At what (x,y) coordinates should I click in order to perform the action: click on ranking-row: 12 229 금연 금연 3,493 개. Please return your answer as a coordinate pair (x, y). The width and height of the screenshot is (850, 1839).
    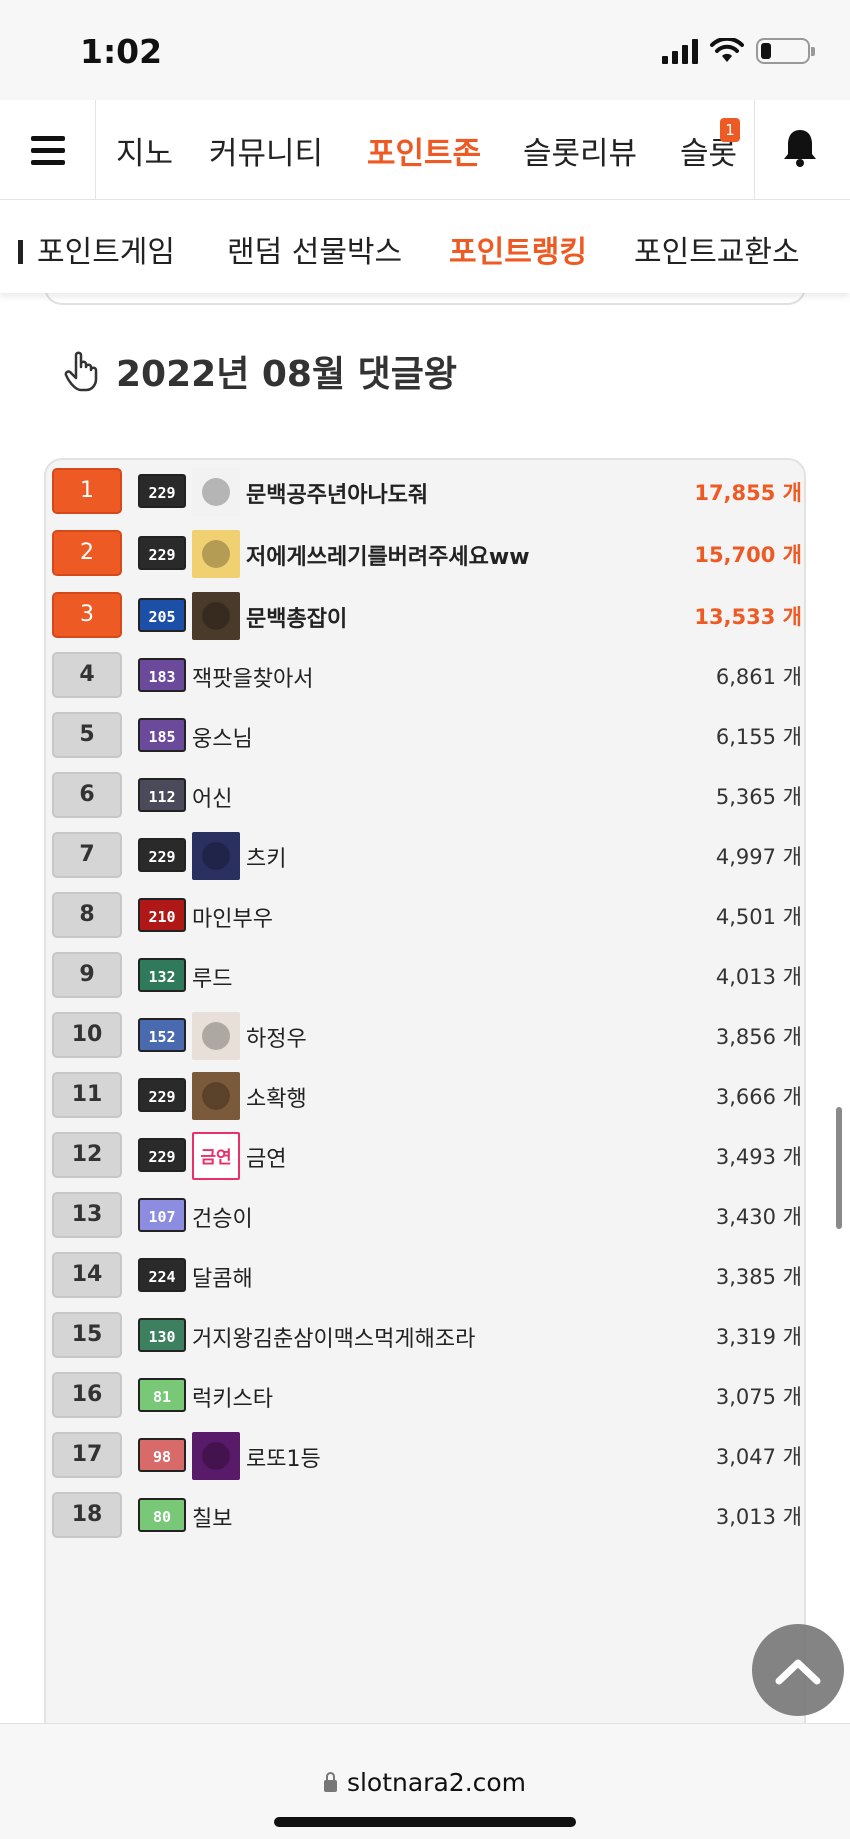
    Looking at the image, I should click on (425, 1155).